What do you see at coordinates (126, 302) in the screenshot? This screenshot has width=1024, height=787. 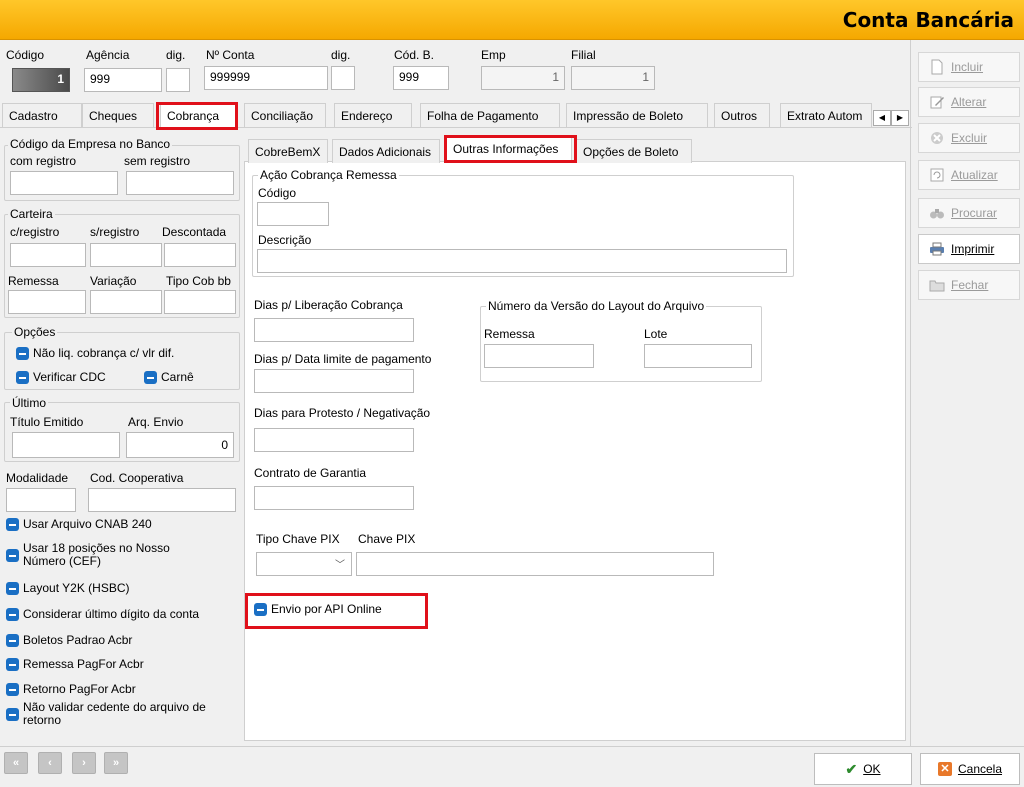 I see `variacao-field` at bounding box center [126, 302].